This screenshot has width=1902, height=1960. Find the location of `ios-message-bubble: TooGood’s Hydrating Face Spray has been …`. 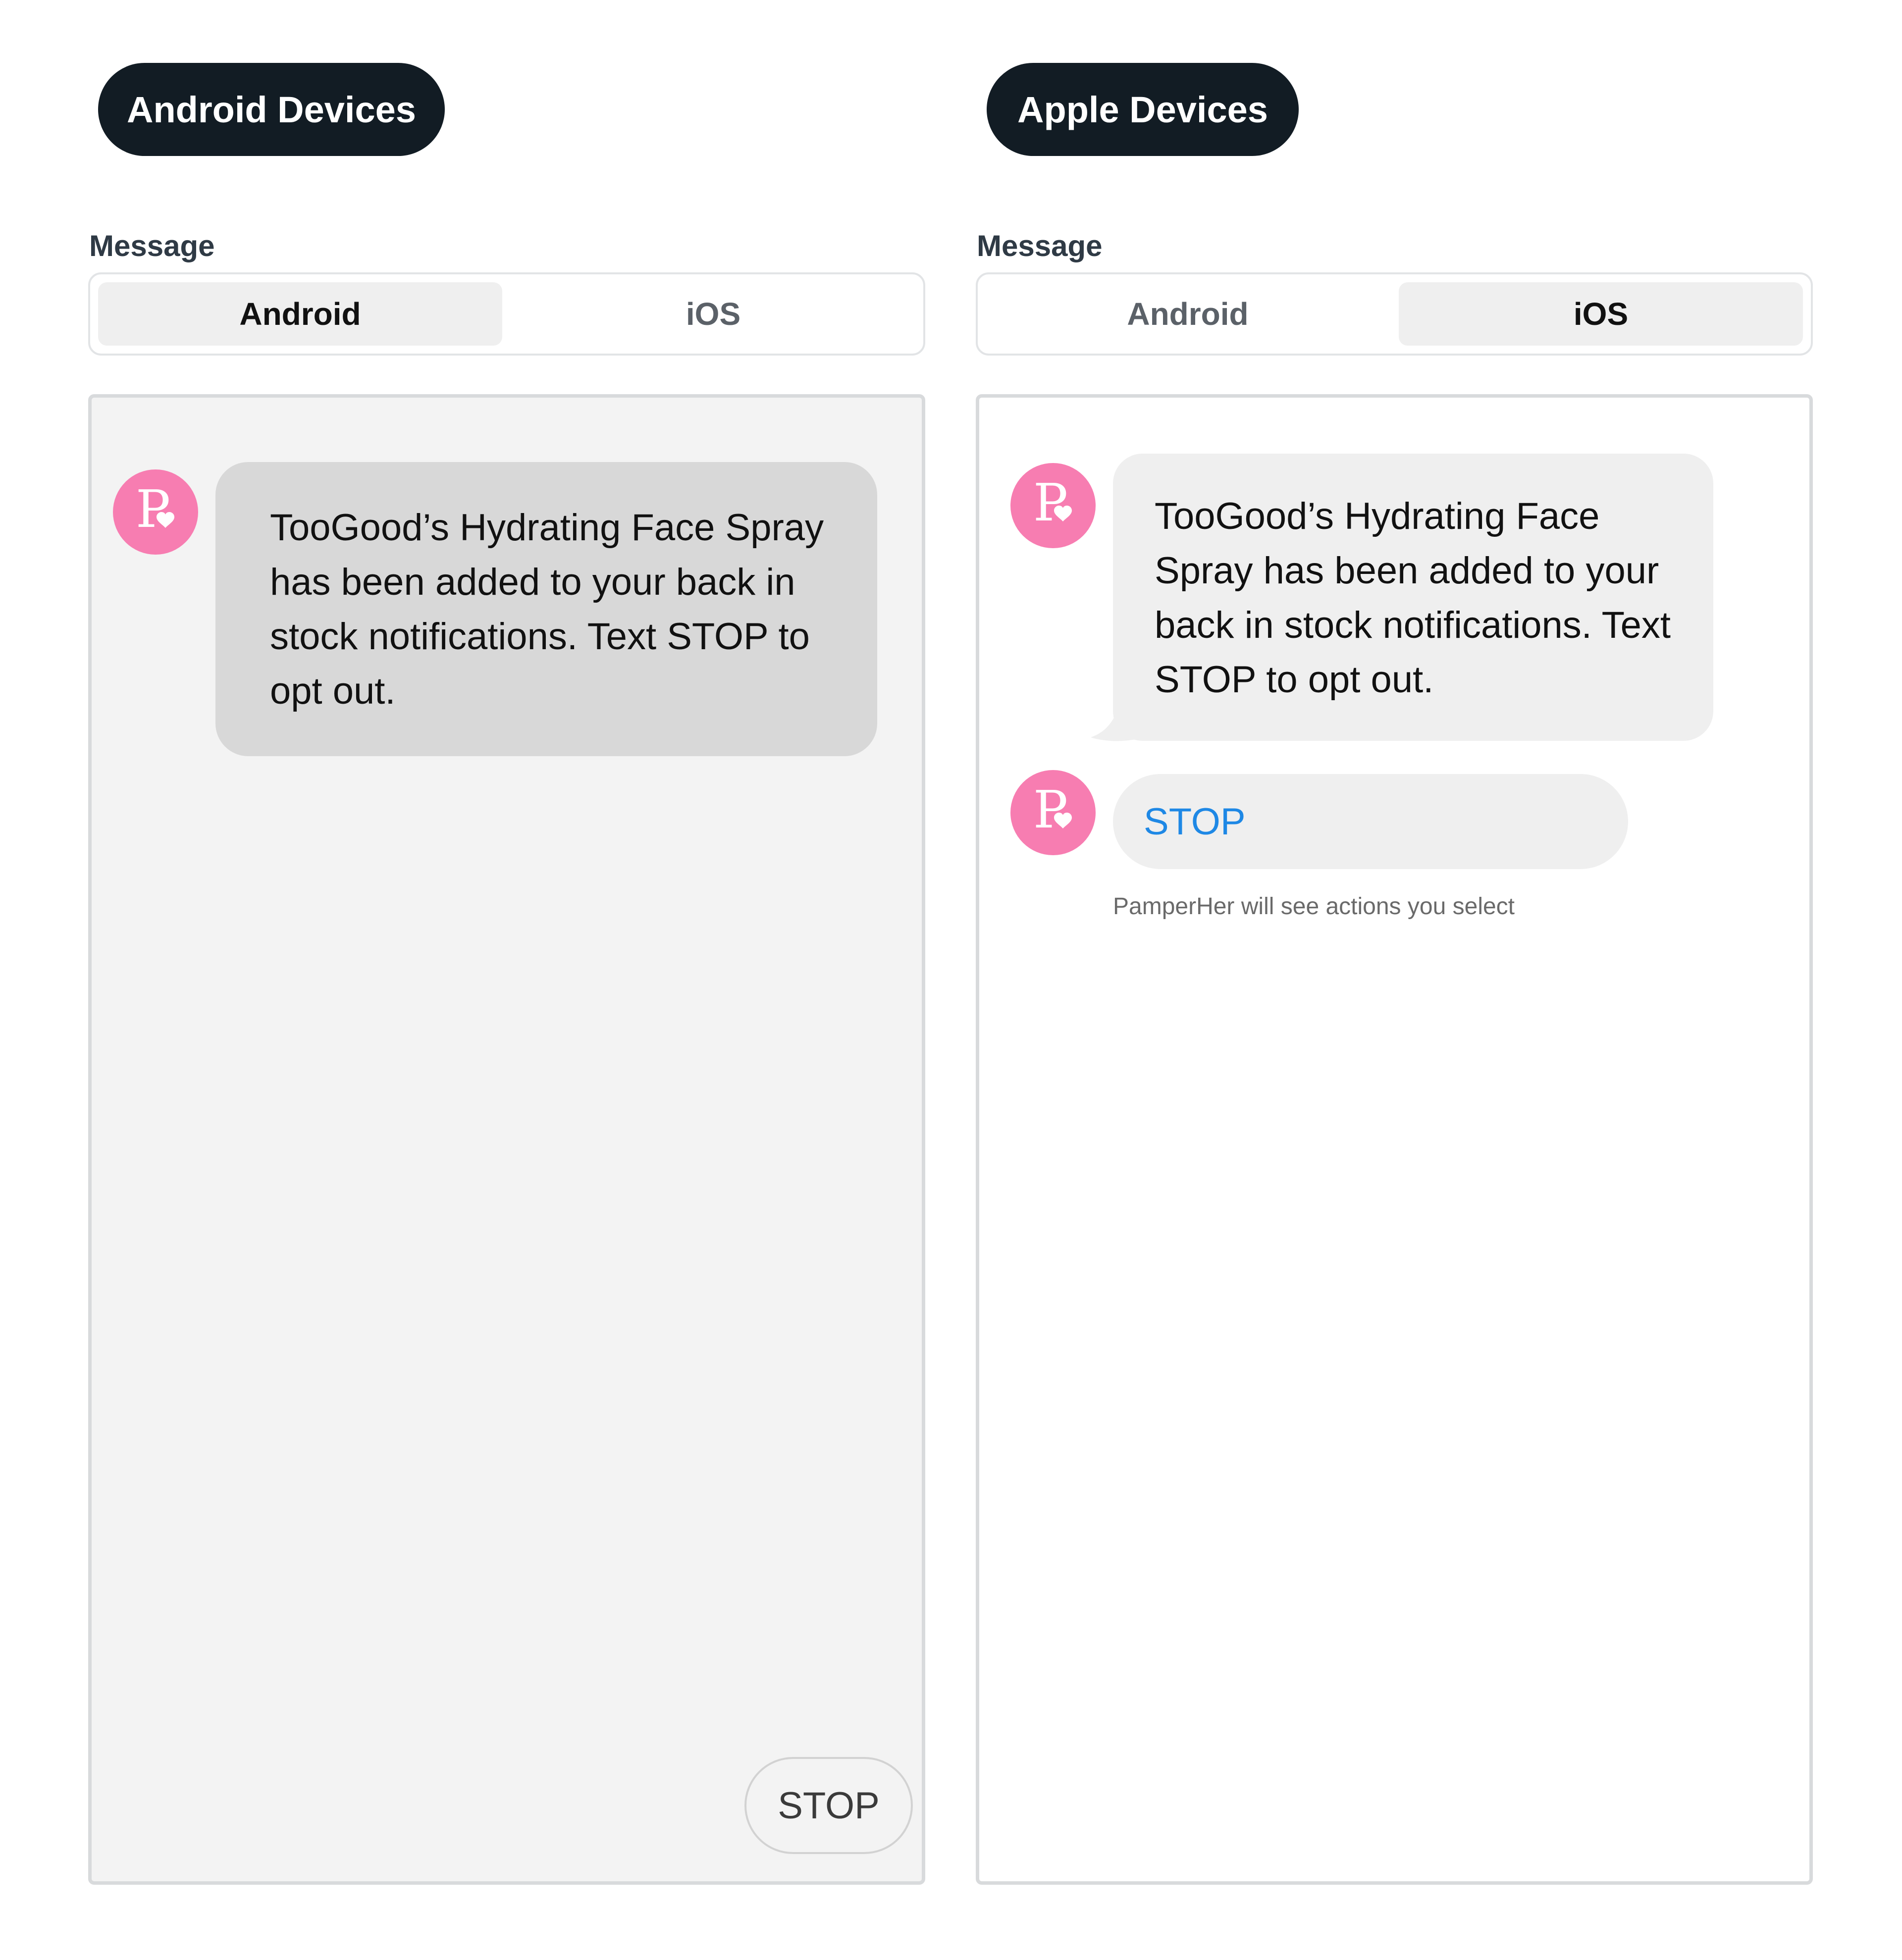

ios-message-bubble: TooGood’s Hydrating Face Spray has been … is located at coordinates (1413, 597).